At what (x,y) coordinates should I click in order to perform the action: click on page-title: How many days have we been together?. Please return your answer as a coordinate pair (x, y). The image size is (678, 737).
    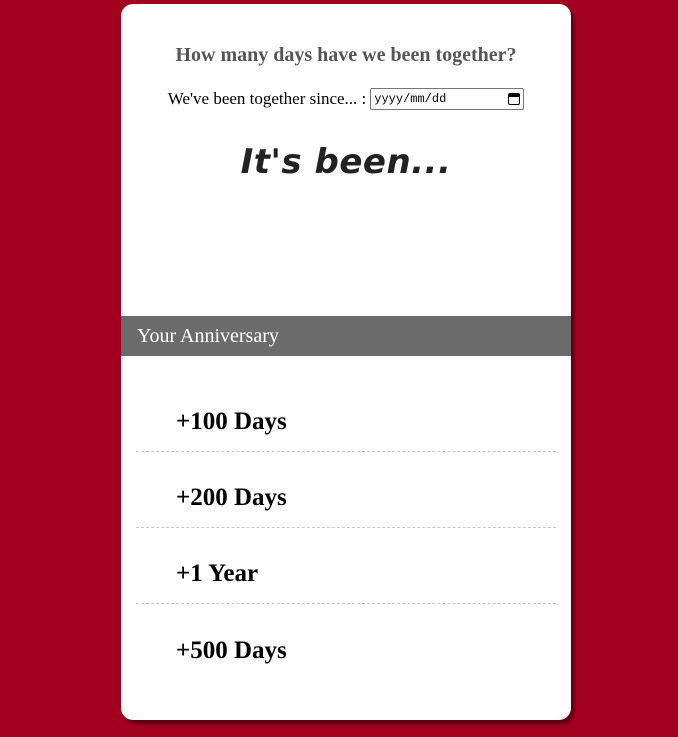
    Looking at the image, I should click on (346, 55).